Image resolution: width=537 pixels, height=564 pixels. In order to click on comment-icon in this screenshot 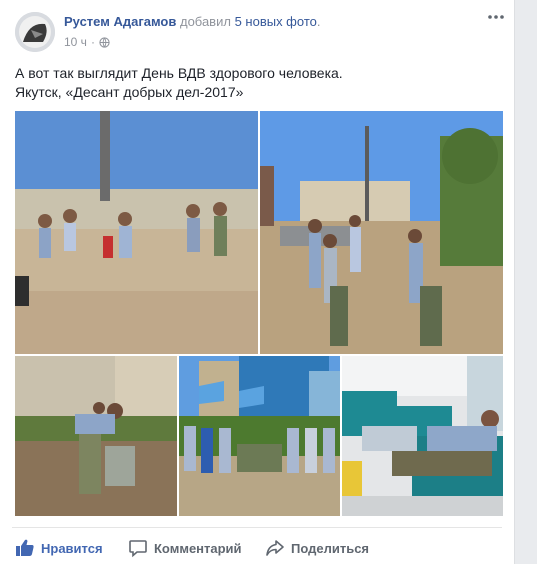, I will do `click(138, 549)`.